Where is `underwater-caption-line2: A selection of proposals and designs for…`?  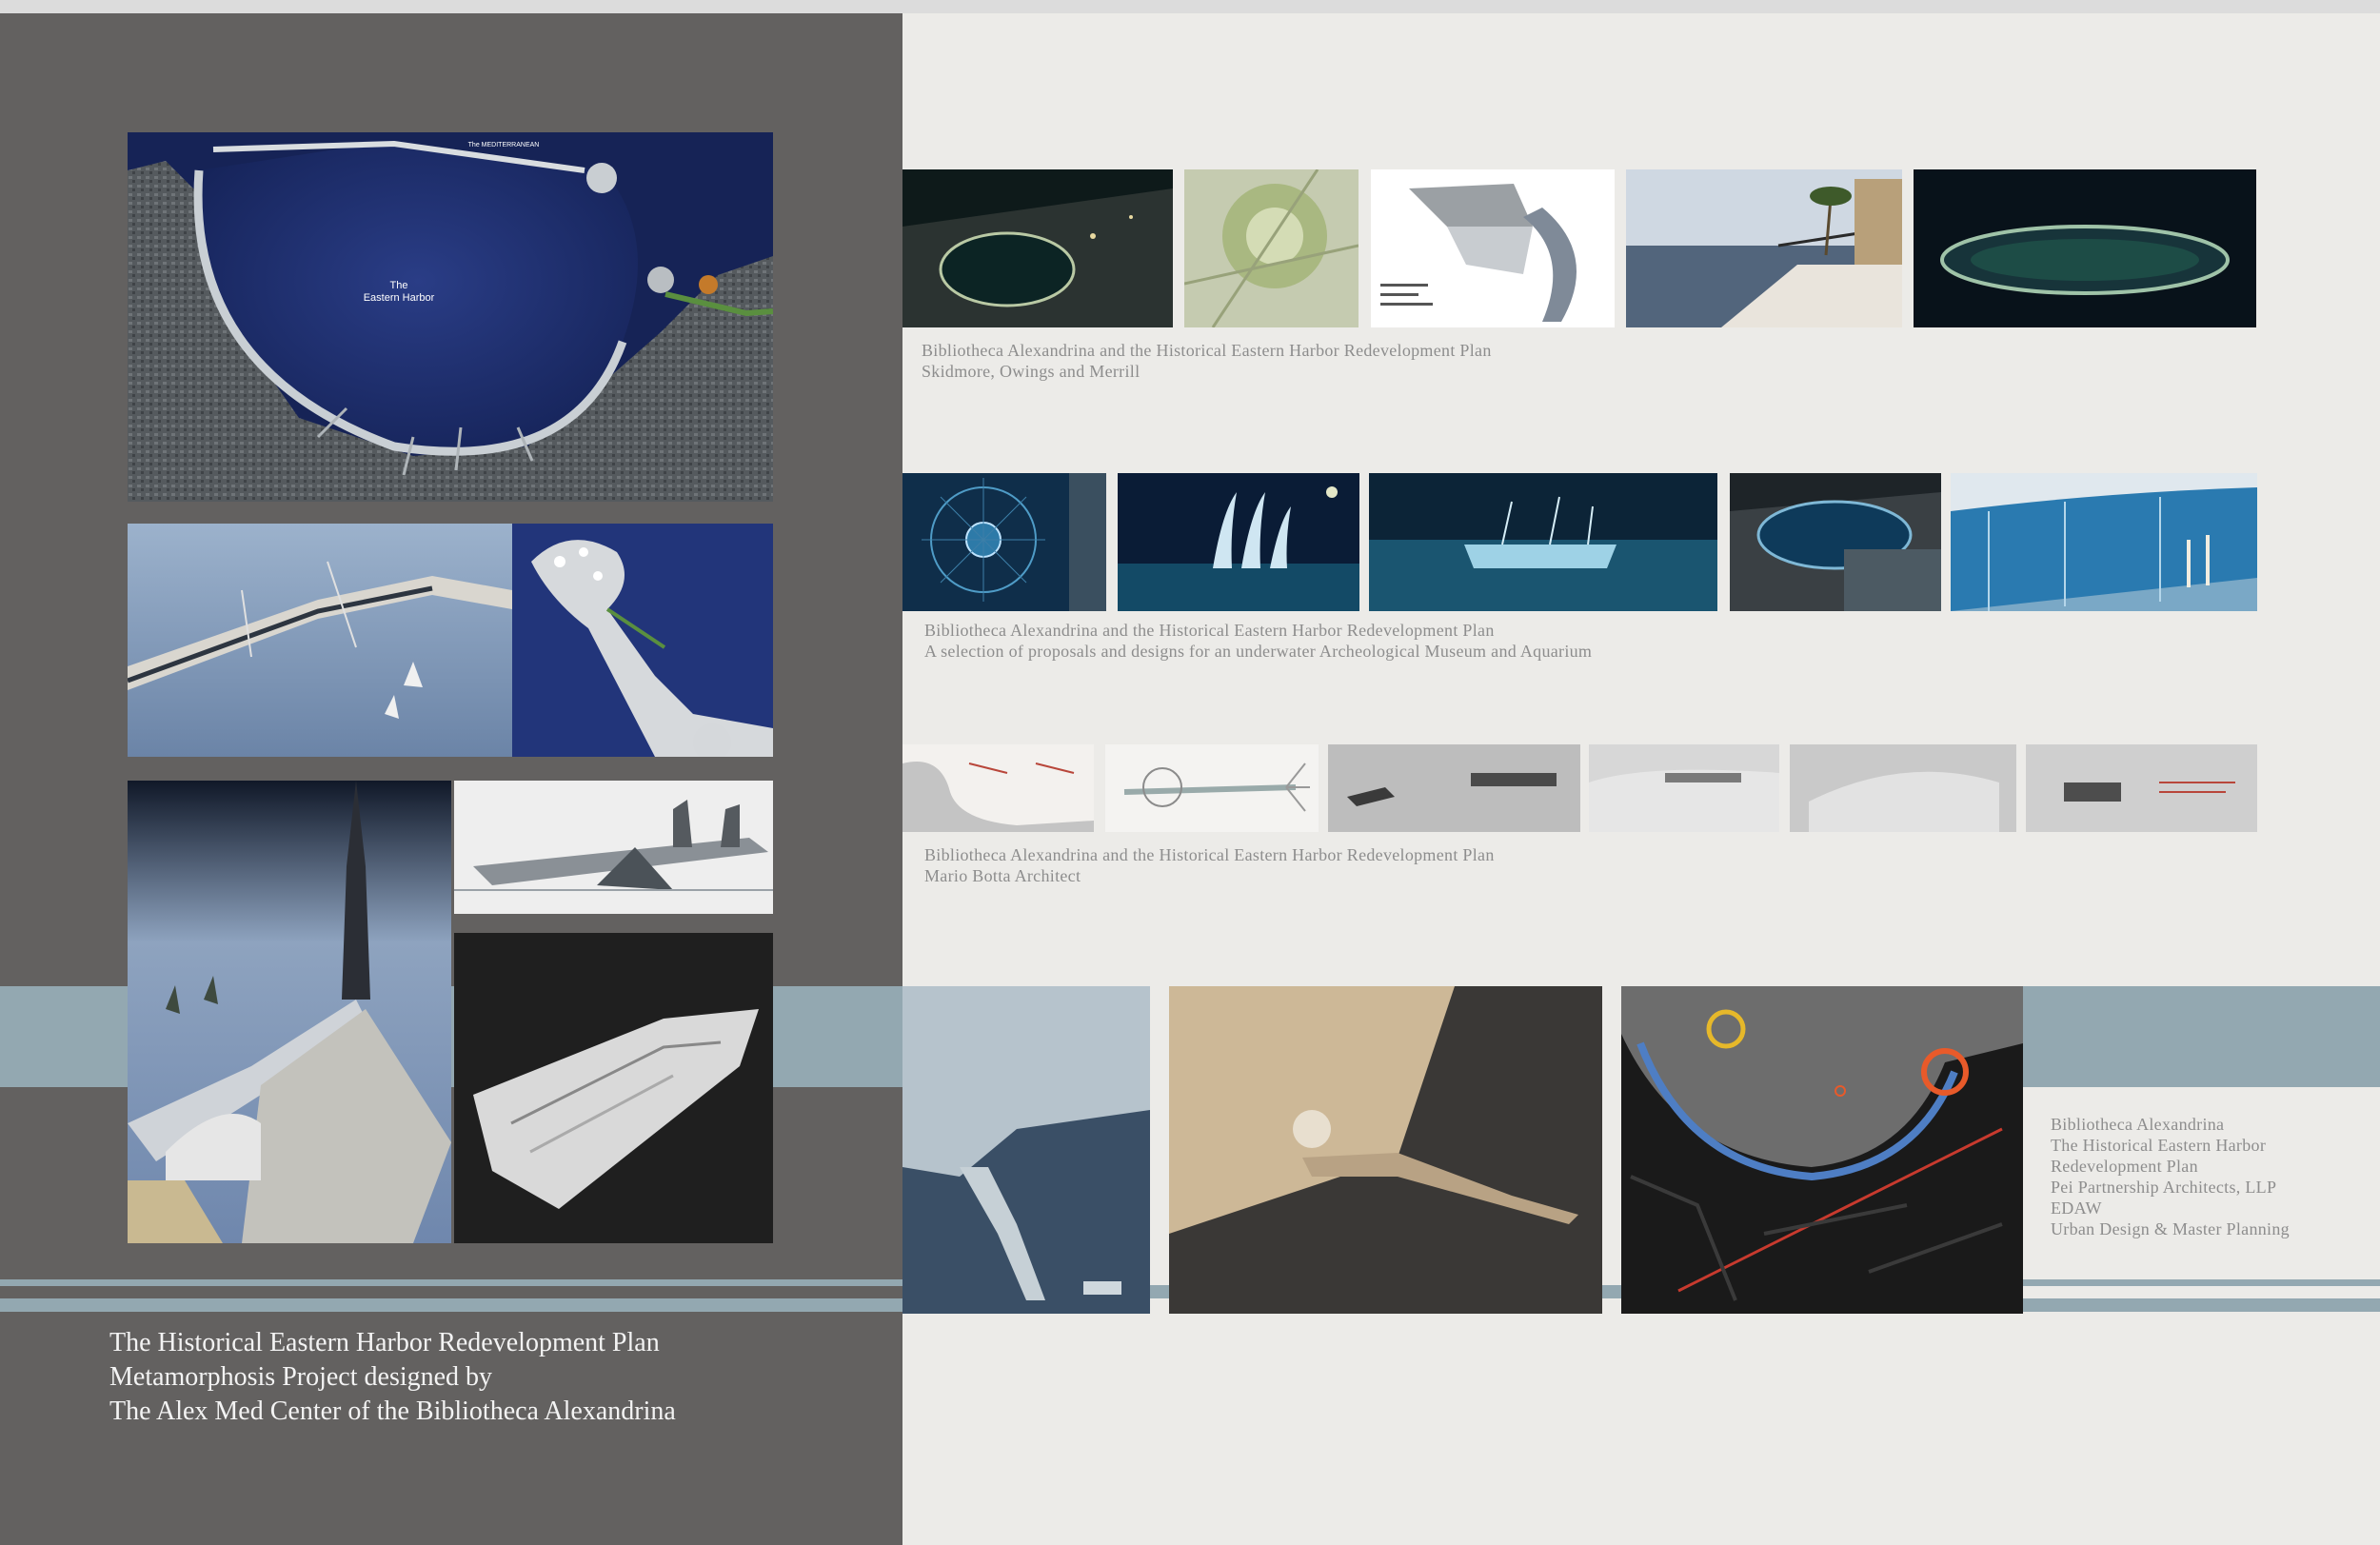 underwater-caption-line2: A selection of proposals and designs for… is located at coordinates (1258, 651).